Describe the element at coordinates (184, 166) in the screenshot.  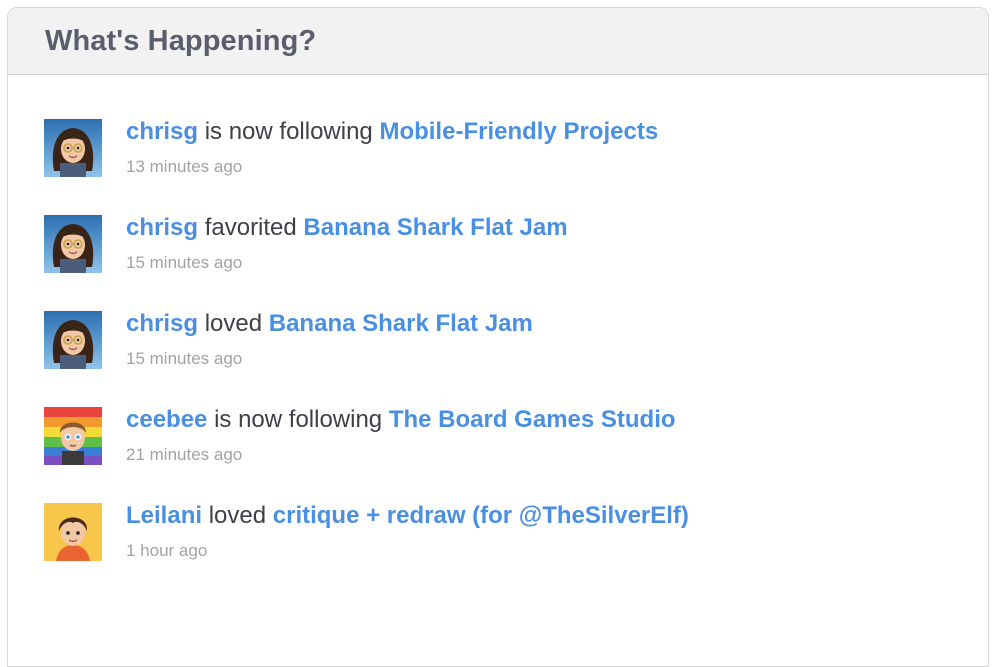
I see `timestamp: 13 minutes ago` at that location.